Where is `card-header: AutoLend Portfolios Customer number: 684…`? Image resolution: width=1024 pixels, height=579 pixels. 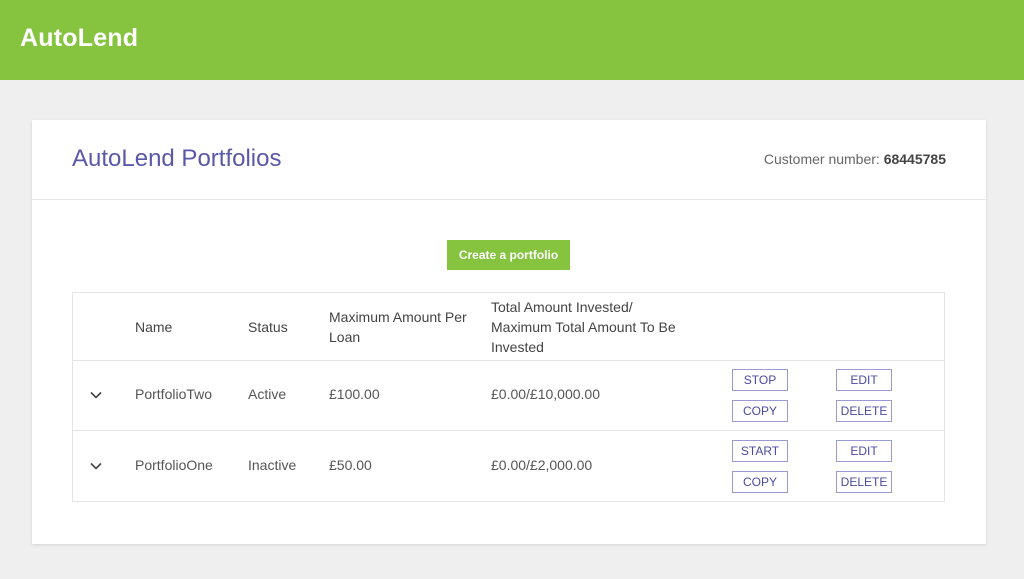
card-header: AutoLend Portfolios Customer number: 684… is located at coordinates (509, 160).